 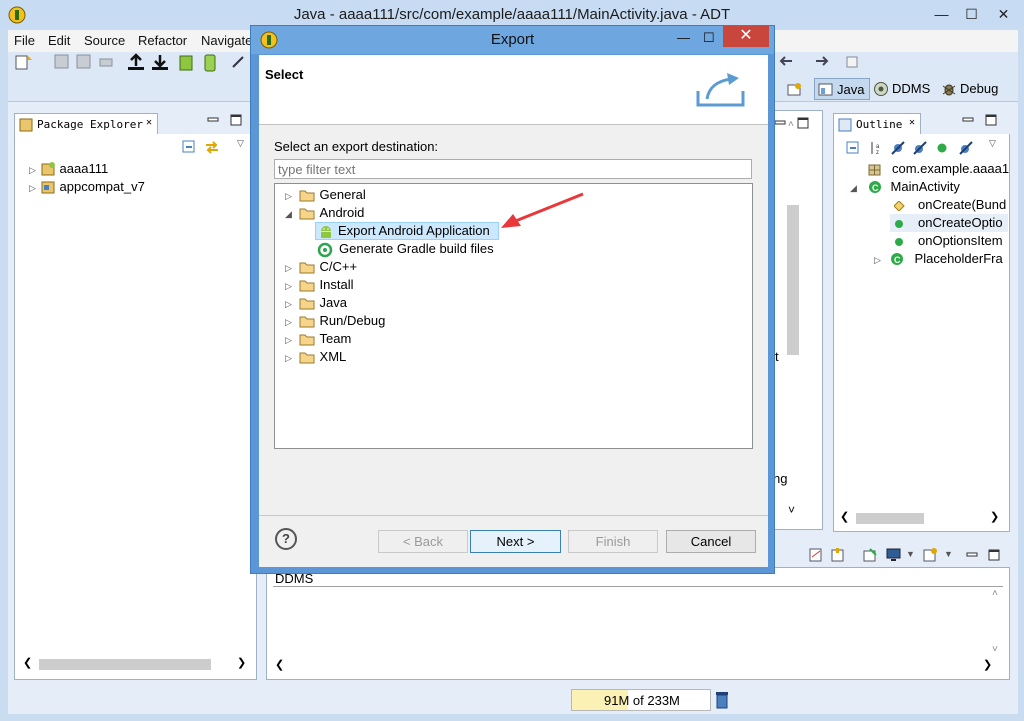 What do you see at coordinates (746, 36) in the screenshot?
I see `dialog-close-button: ✕` at bounding box center [746, 36].